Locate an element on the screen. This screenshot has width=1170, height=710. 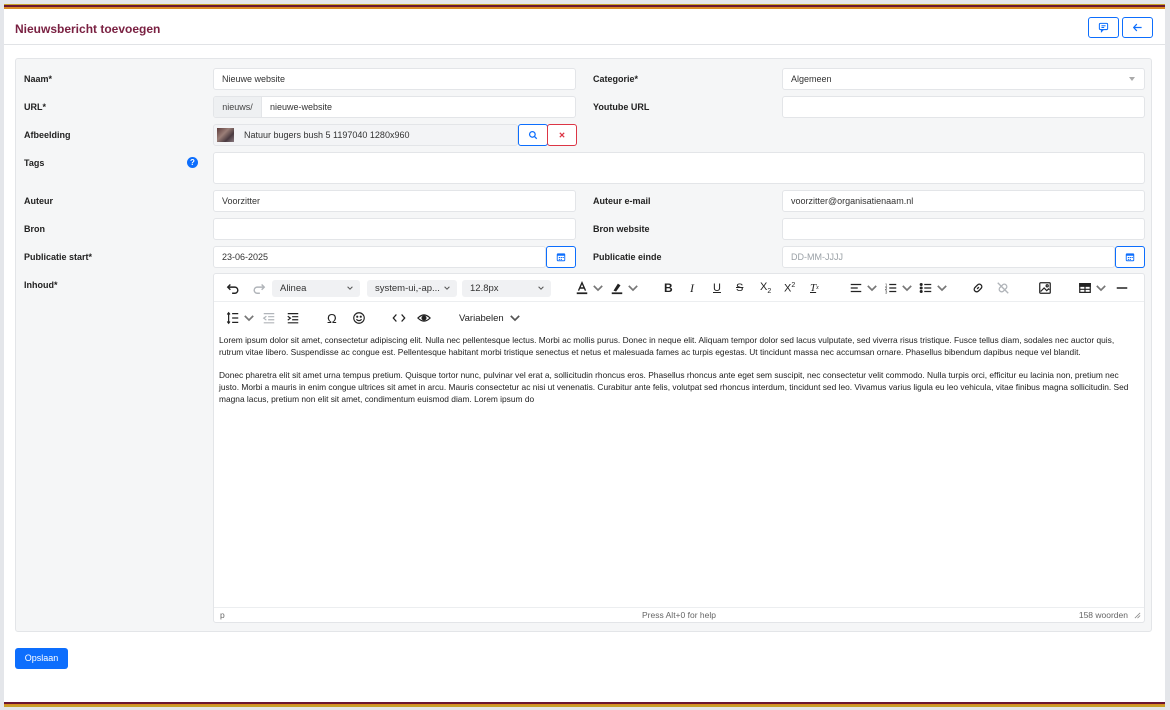
image-button is located at coordinates (1045, 288).